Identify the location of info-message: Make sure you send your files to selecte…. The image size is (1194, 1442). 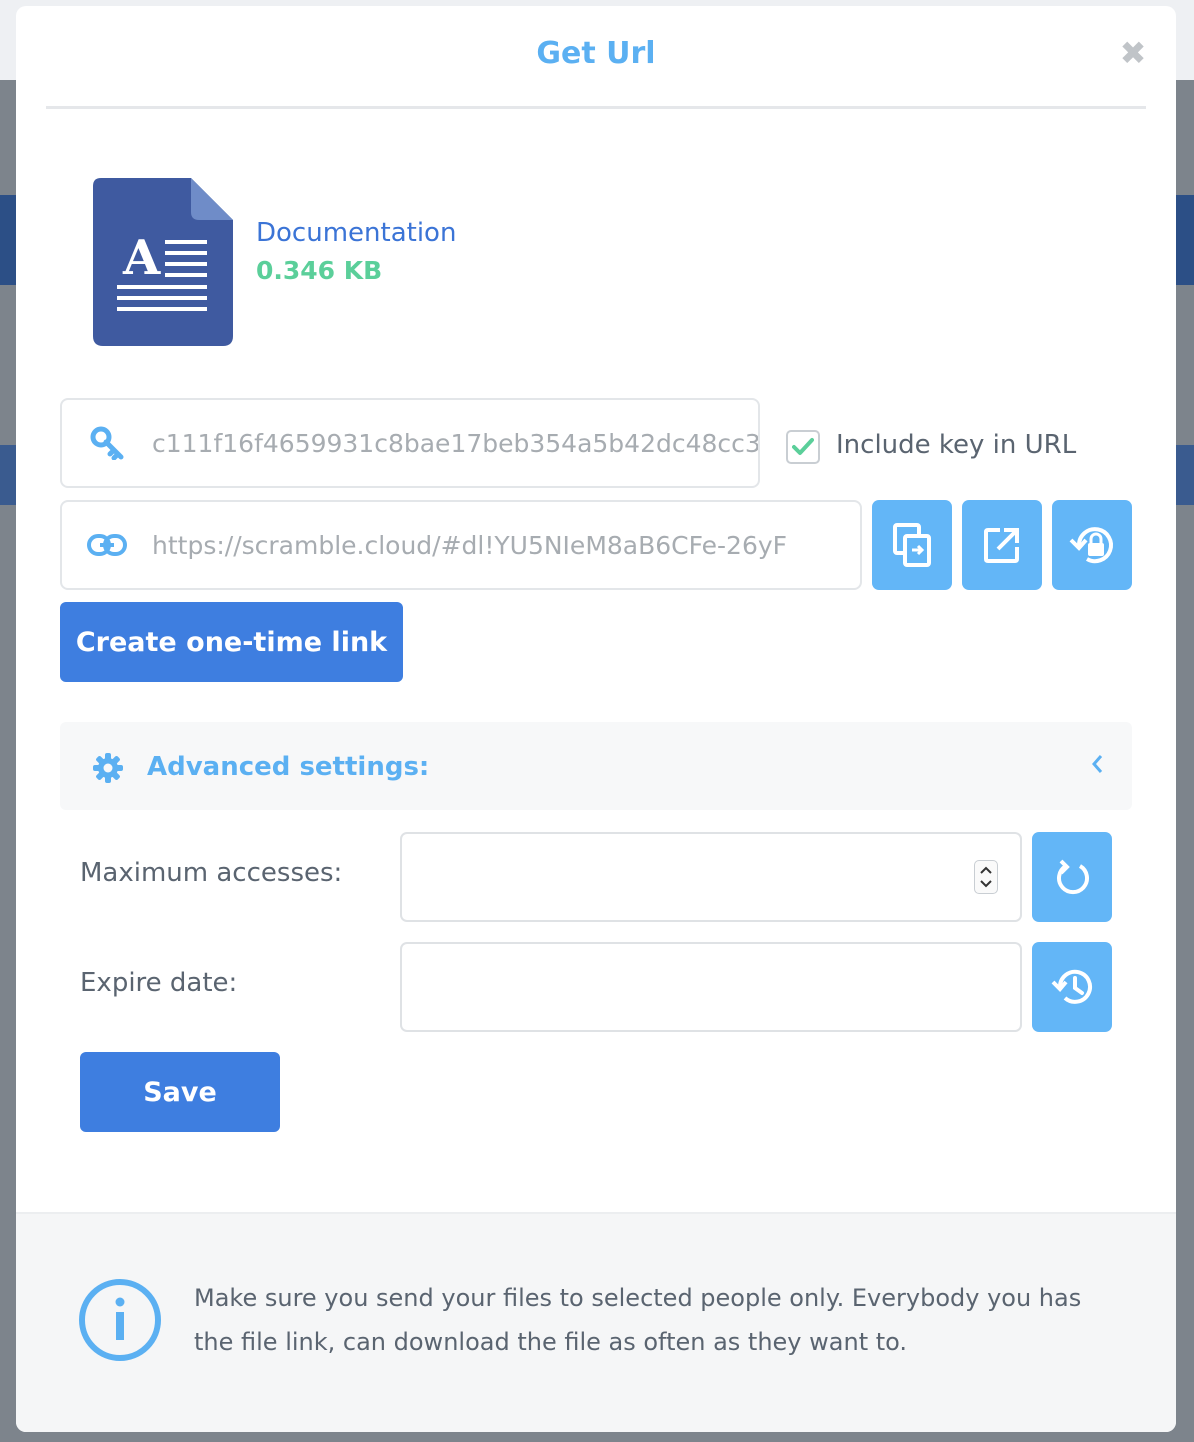
(638, 1320).